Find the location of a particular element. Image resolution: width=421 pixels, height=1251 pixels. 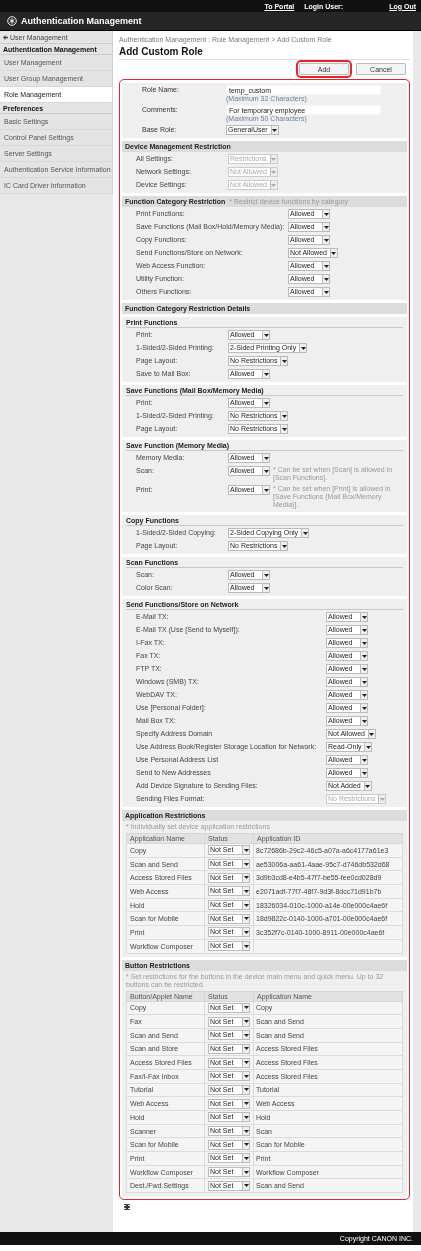

app-title: Authentication Management is located at coordinates (81, 21).